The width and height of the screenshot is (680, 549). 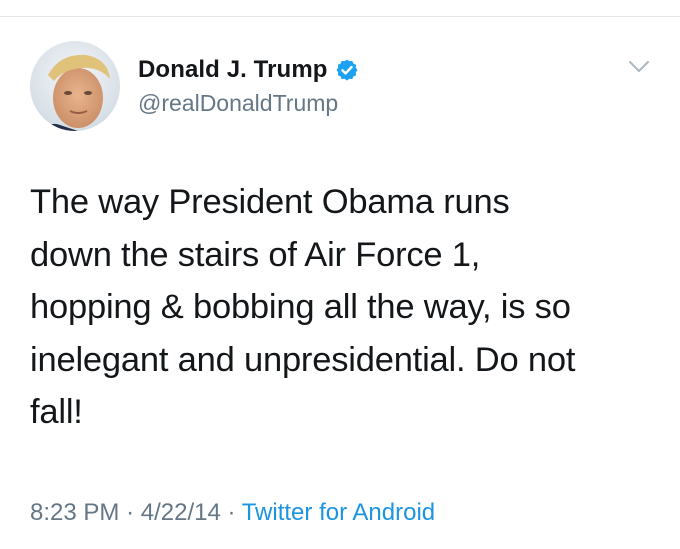 I want to click on username-handle: @realDonaldTrump, so click(x=238, y=103).